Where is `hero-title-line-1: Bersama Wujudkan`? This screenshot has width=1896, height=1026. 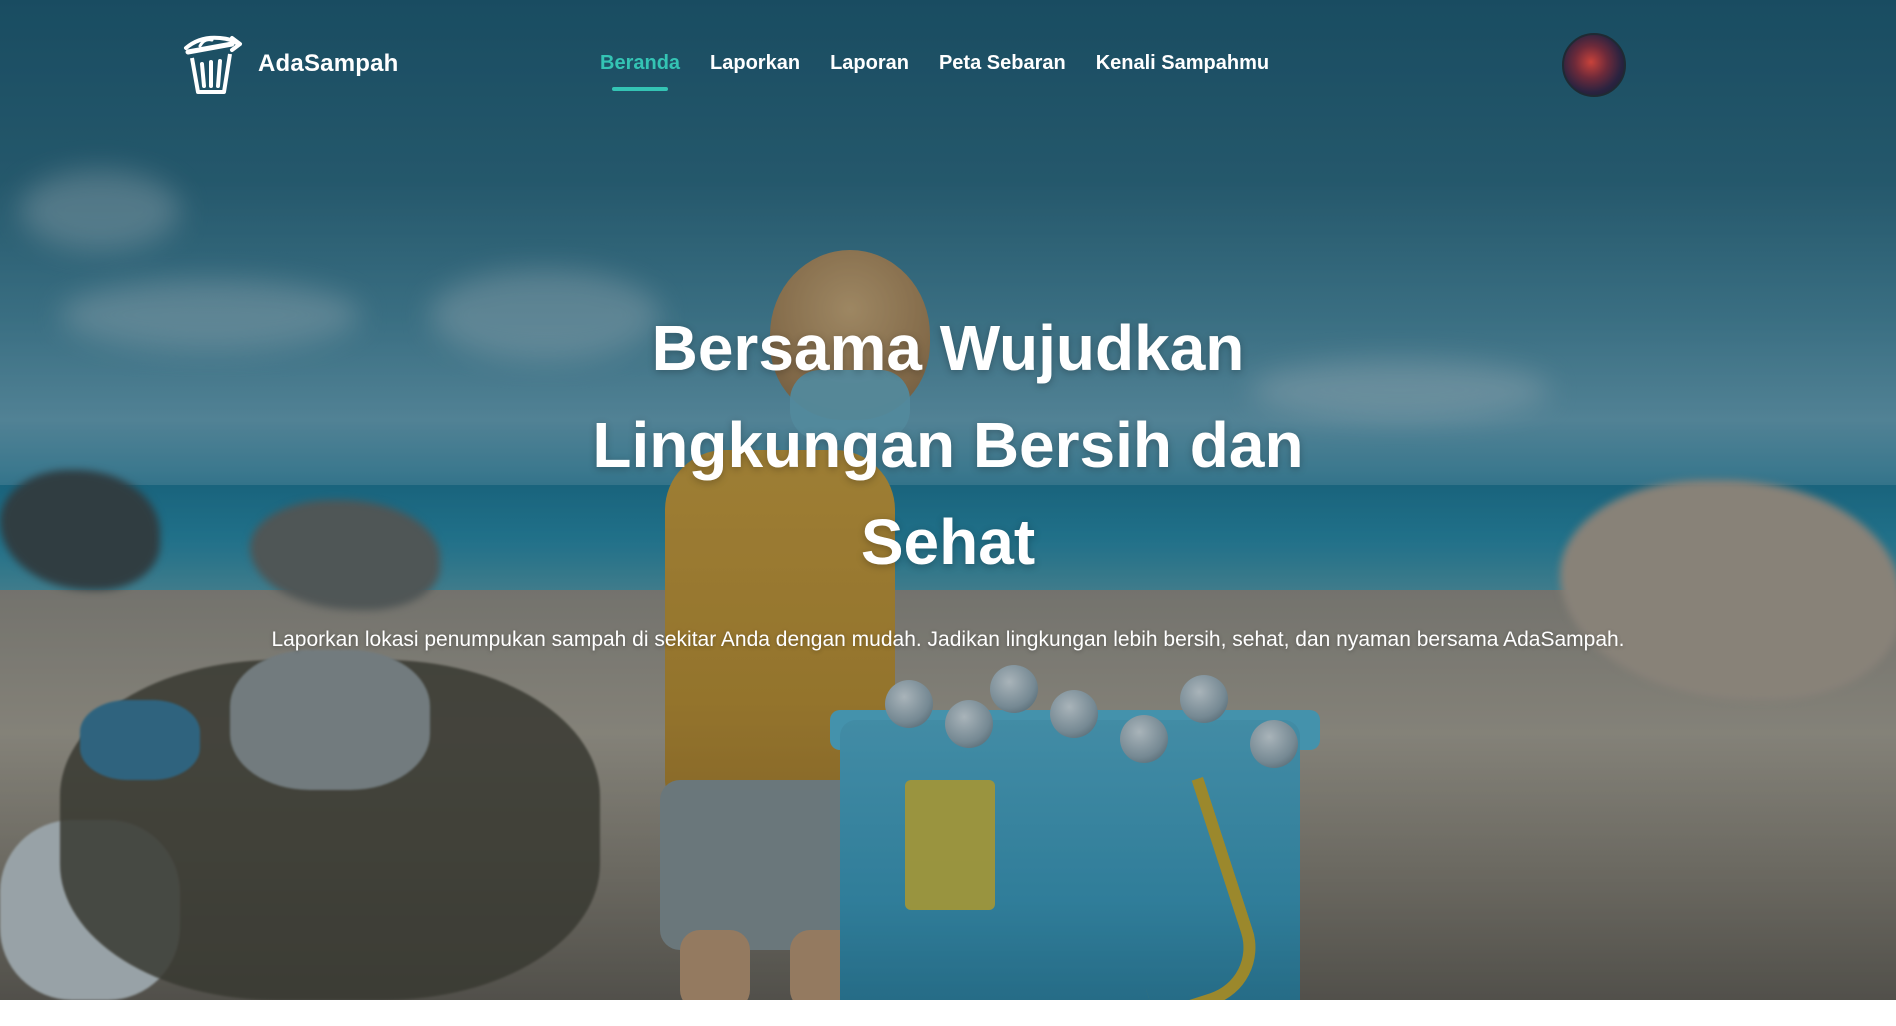
hero-title-line-1: Bersama Wujudkan is located at coordinates (948, 348).